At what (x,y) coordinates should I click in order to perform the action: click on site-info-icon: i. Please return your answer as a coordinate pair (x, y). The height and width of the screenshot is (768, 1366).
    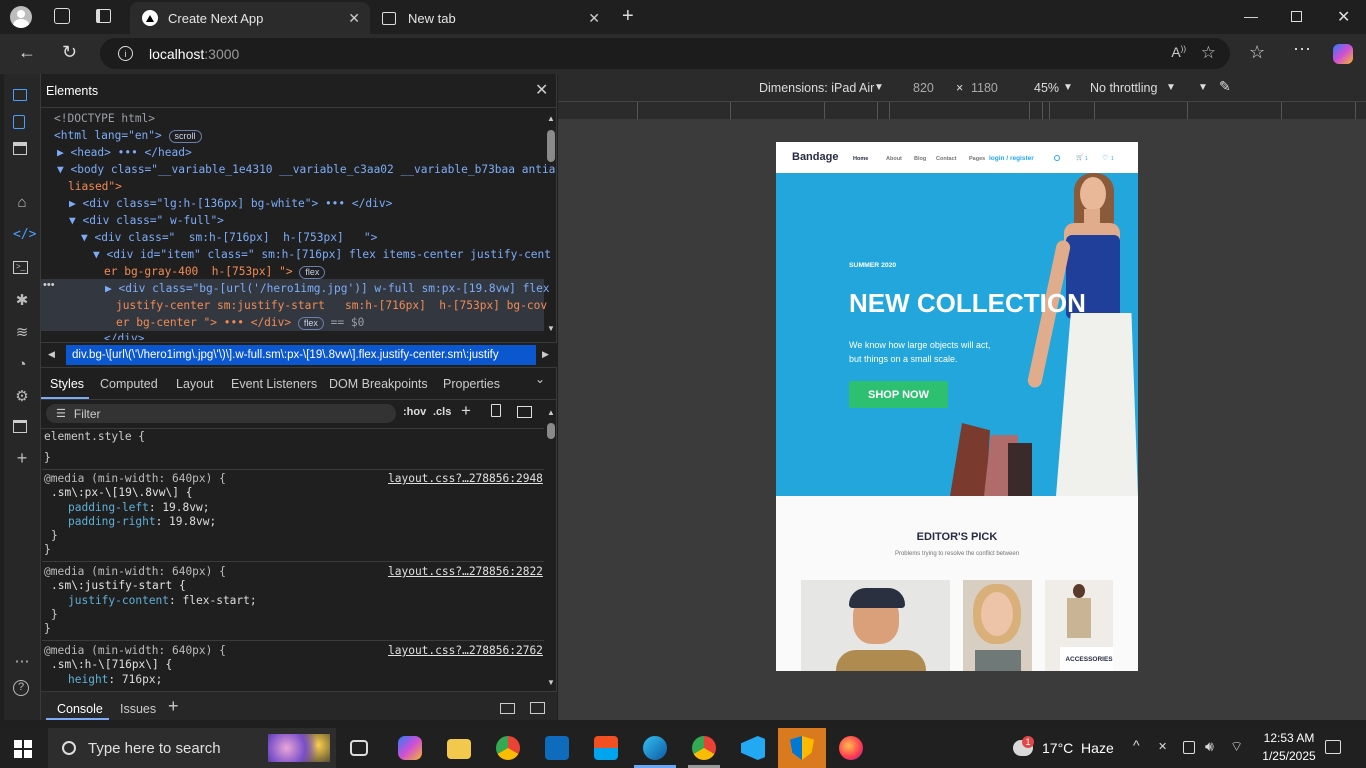
    Looking at the image, I should click on (125, 53).